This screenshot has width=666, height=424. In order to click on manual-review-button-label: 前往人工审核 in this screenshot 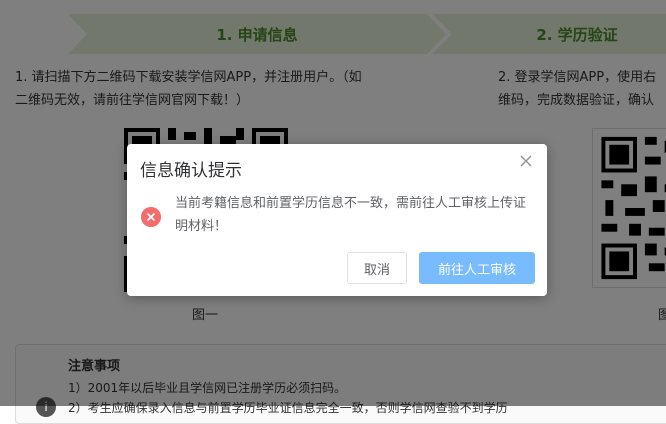, I will do `click(476, 270)`.